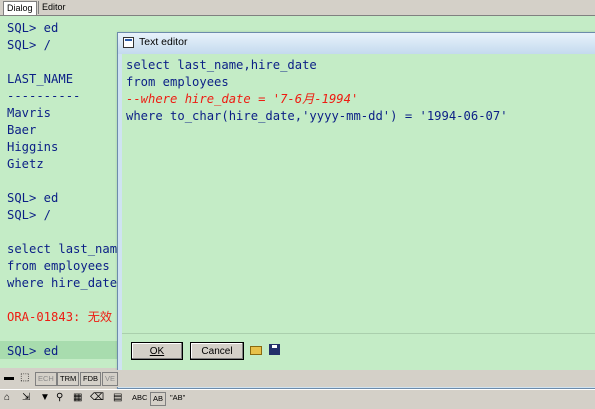  Describe the element at coordinates (60, 317) in the screenshot. I see `console-line: ORA-01843: 无效` at that location.